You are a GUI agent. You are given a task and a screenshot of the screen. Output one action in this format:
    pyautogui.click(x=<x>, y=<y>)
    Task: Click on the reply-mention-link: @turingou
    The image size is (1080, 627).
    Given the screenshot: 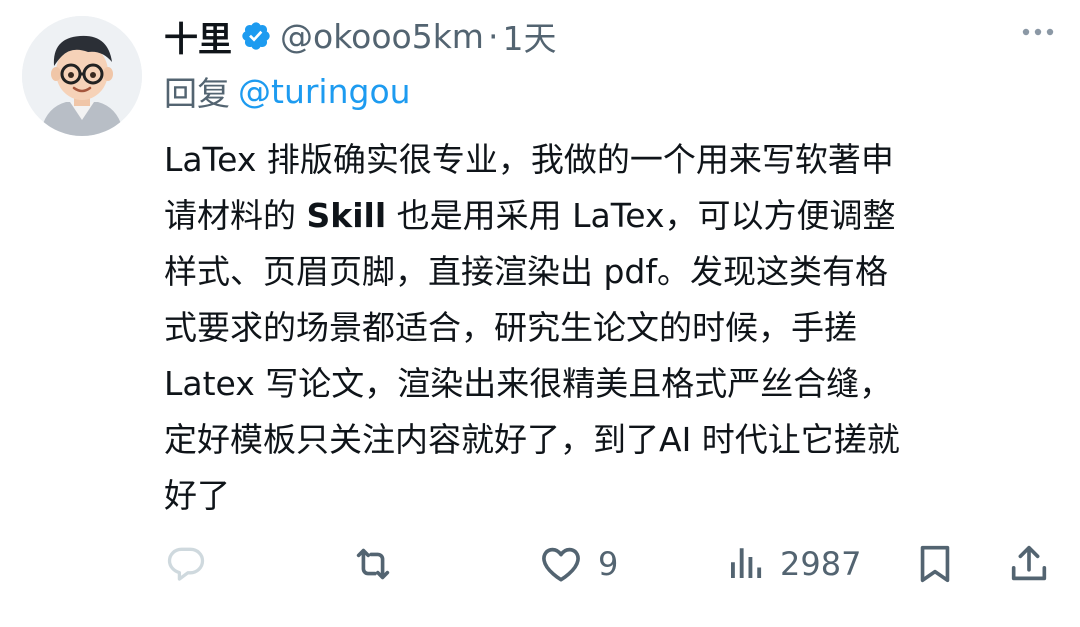 What is the action you would take?
    pyautogui.click(x=324, y=91)
    